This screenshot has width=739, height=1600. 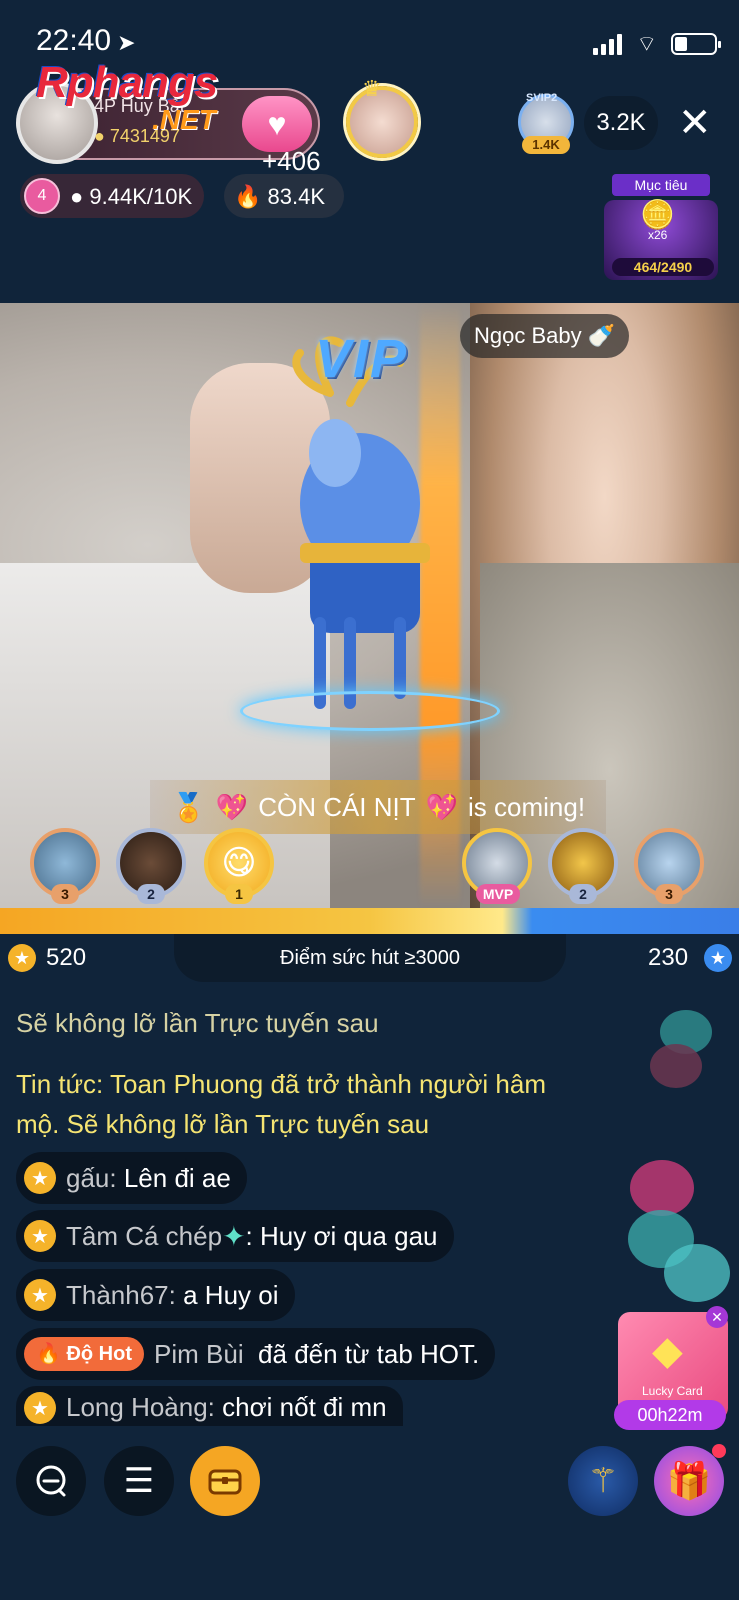 I want to click on gold-pile-icon: 🪙, so click(x=657, y=214).